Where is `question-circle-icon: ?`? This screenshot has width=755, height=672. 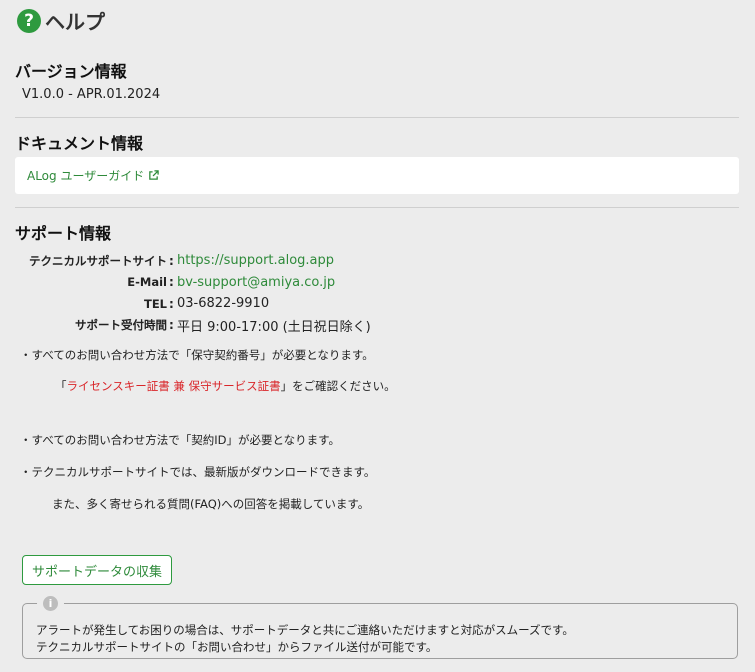 question-circle-icon: ? is located at coordinates (29, 20).